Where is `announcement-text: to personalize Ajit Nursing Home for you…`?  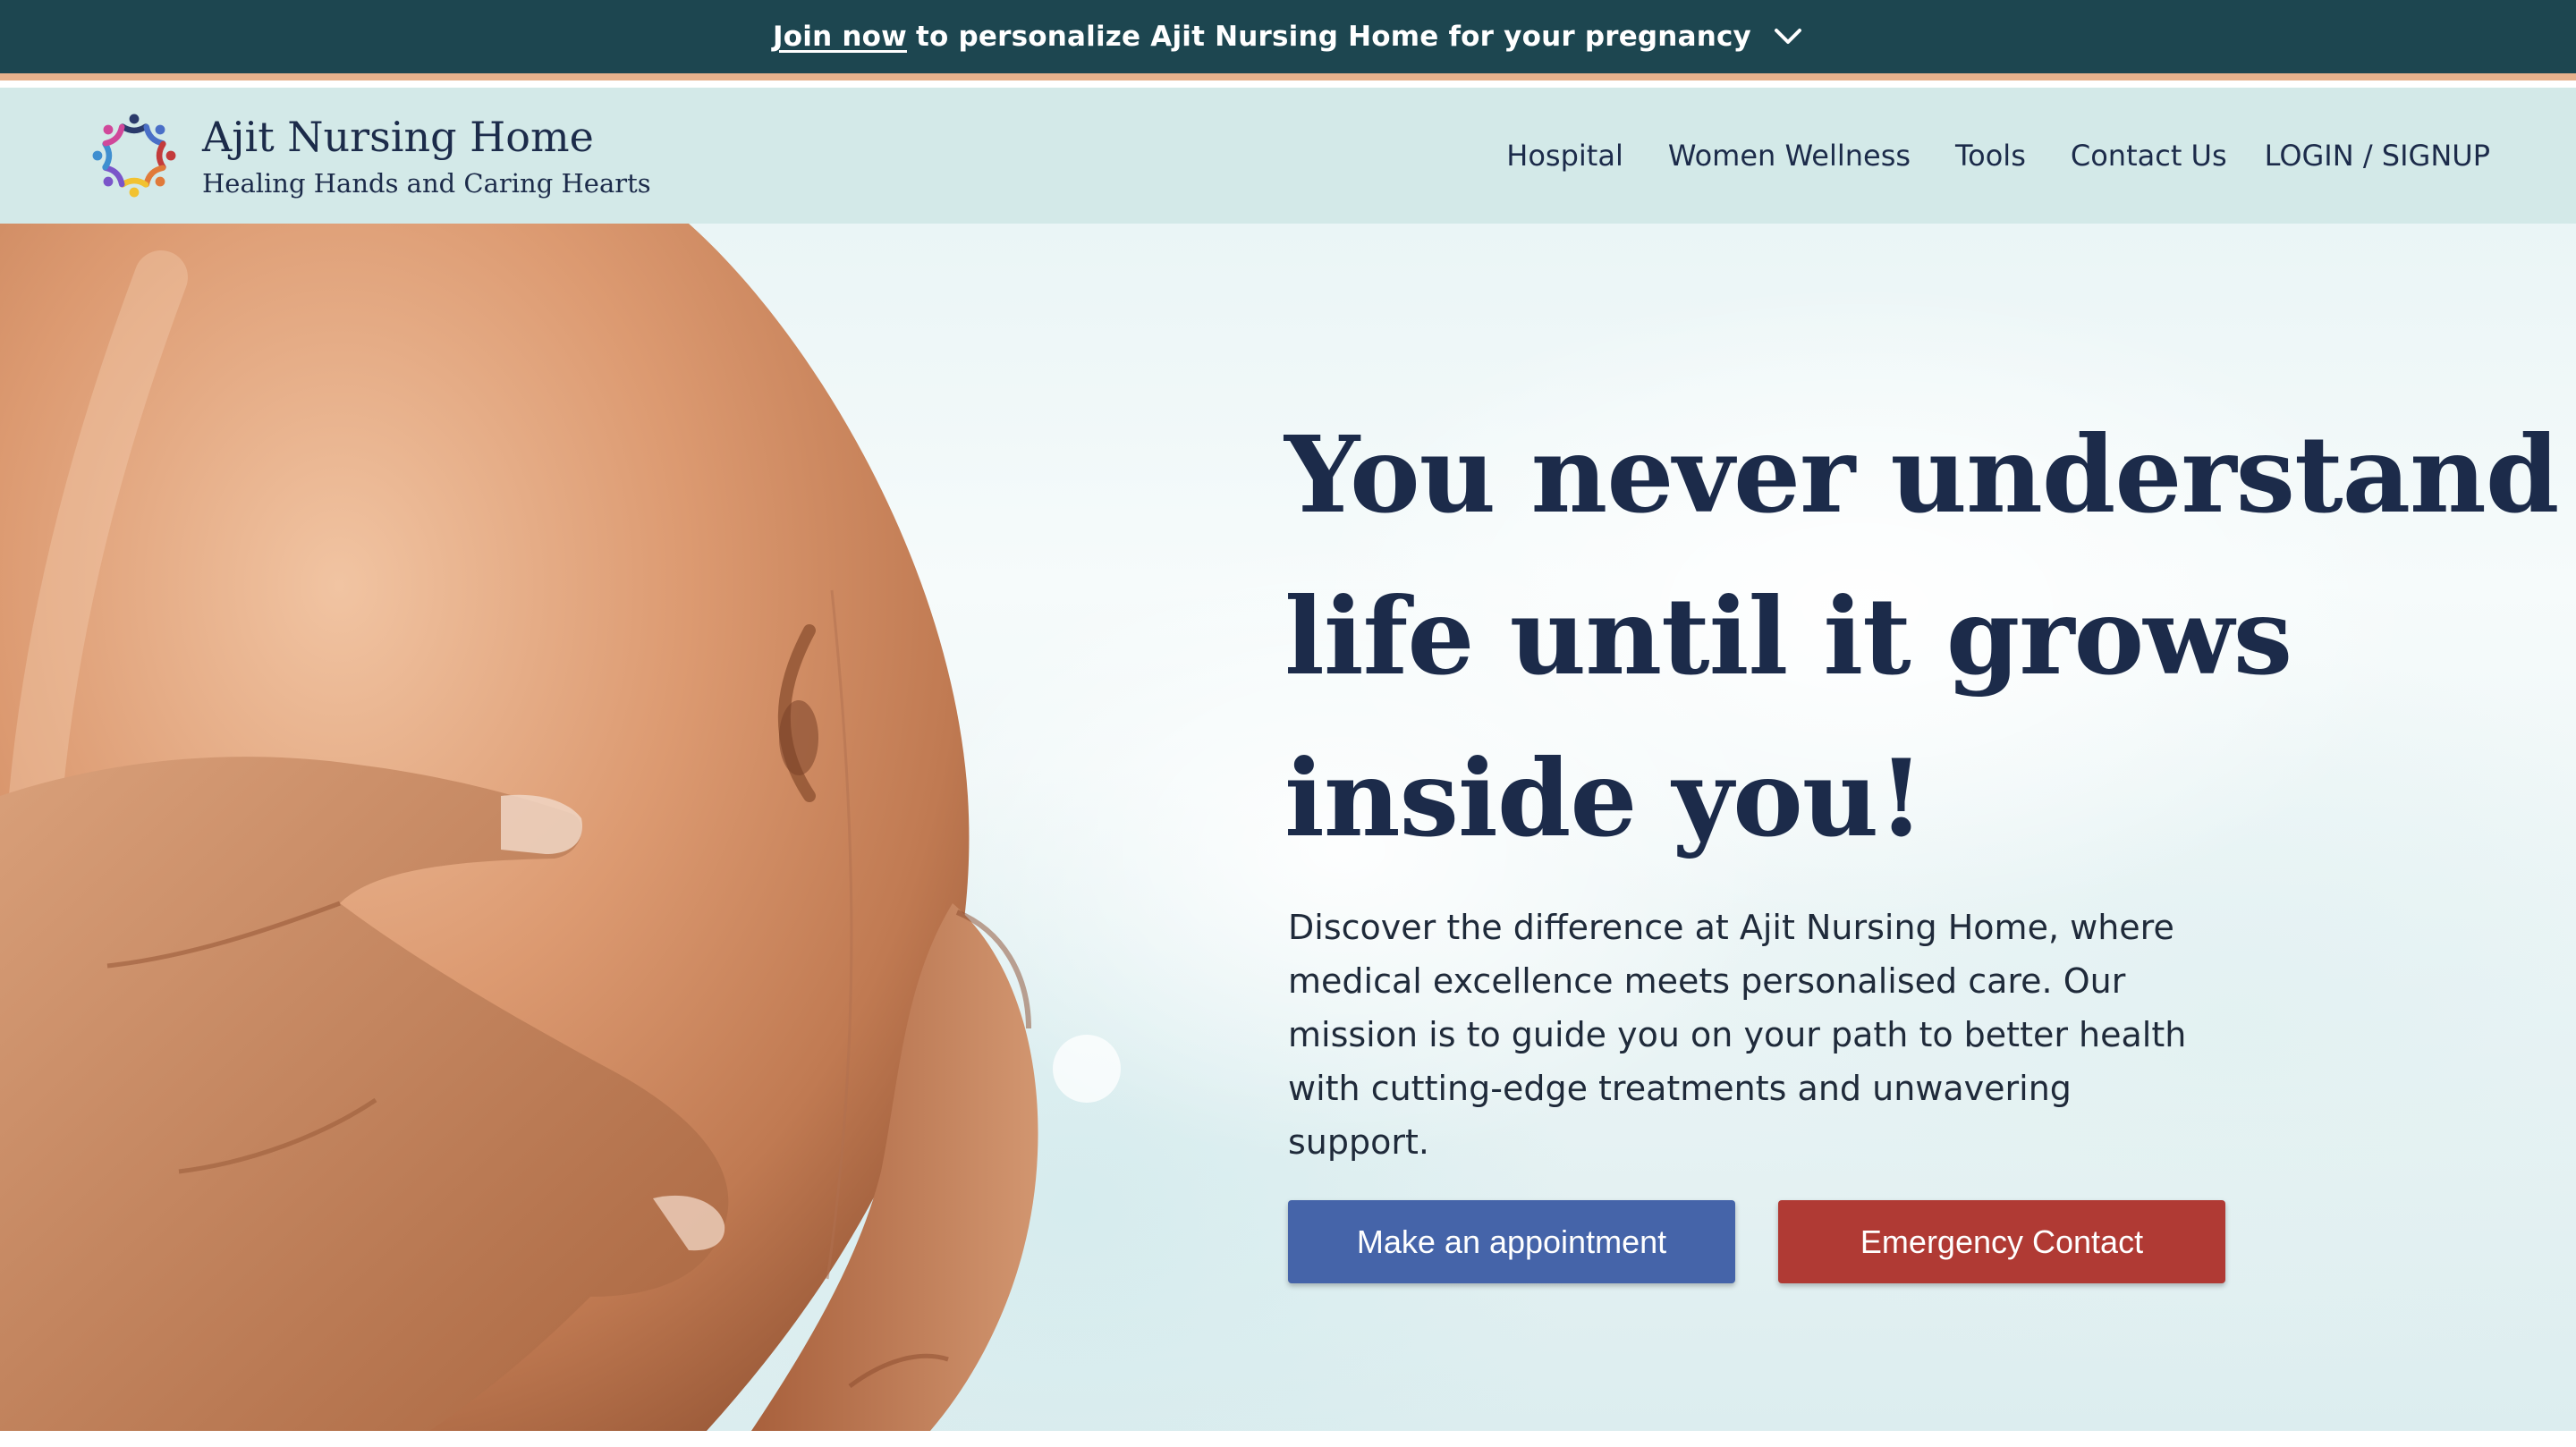 announcement-text: to personalize Ajit Nursing Home for you… is located at coordinates (1333, 37).